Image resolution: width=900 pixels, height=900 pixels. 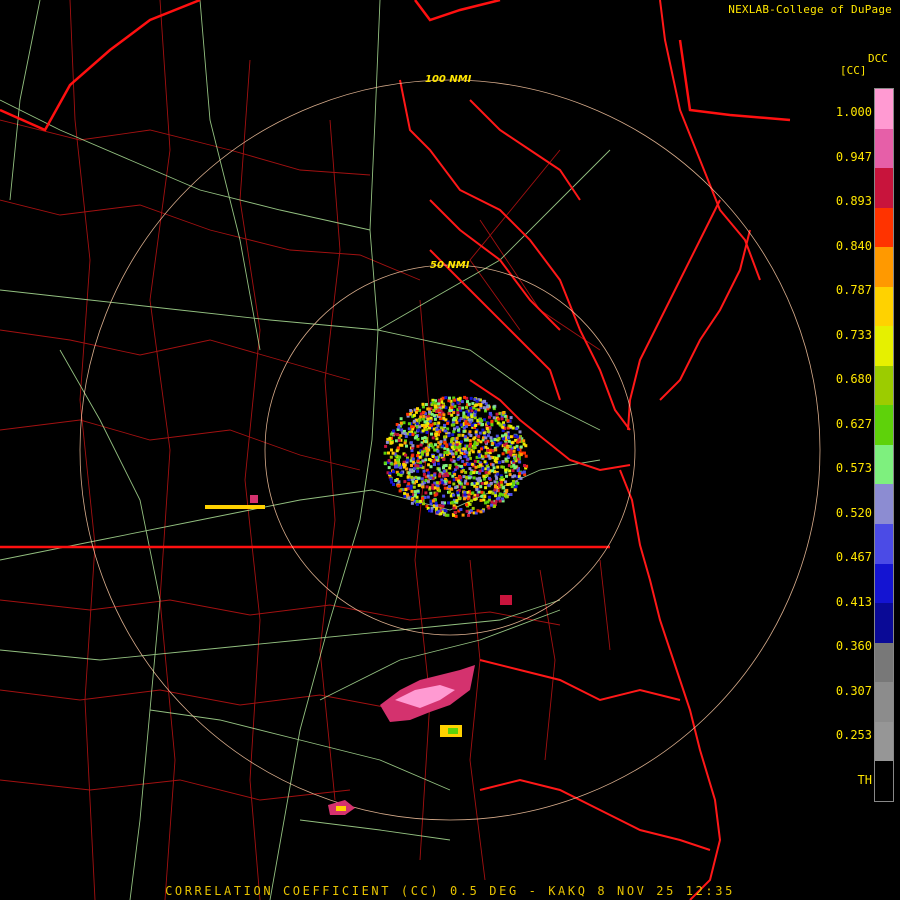 What do you see at coordinates (853, 112) in the screenshot?
I see `legend-tick: 1.000` at bounding box center [853, 112].